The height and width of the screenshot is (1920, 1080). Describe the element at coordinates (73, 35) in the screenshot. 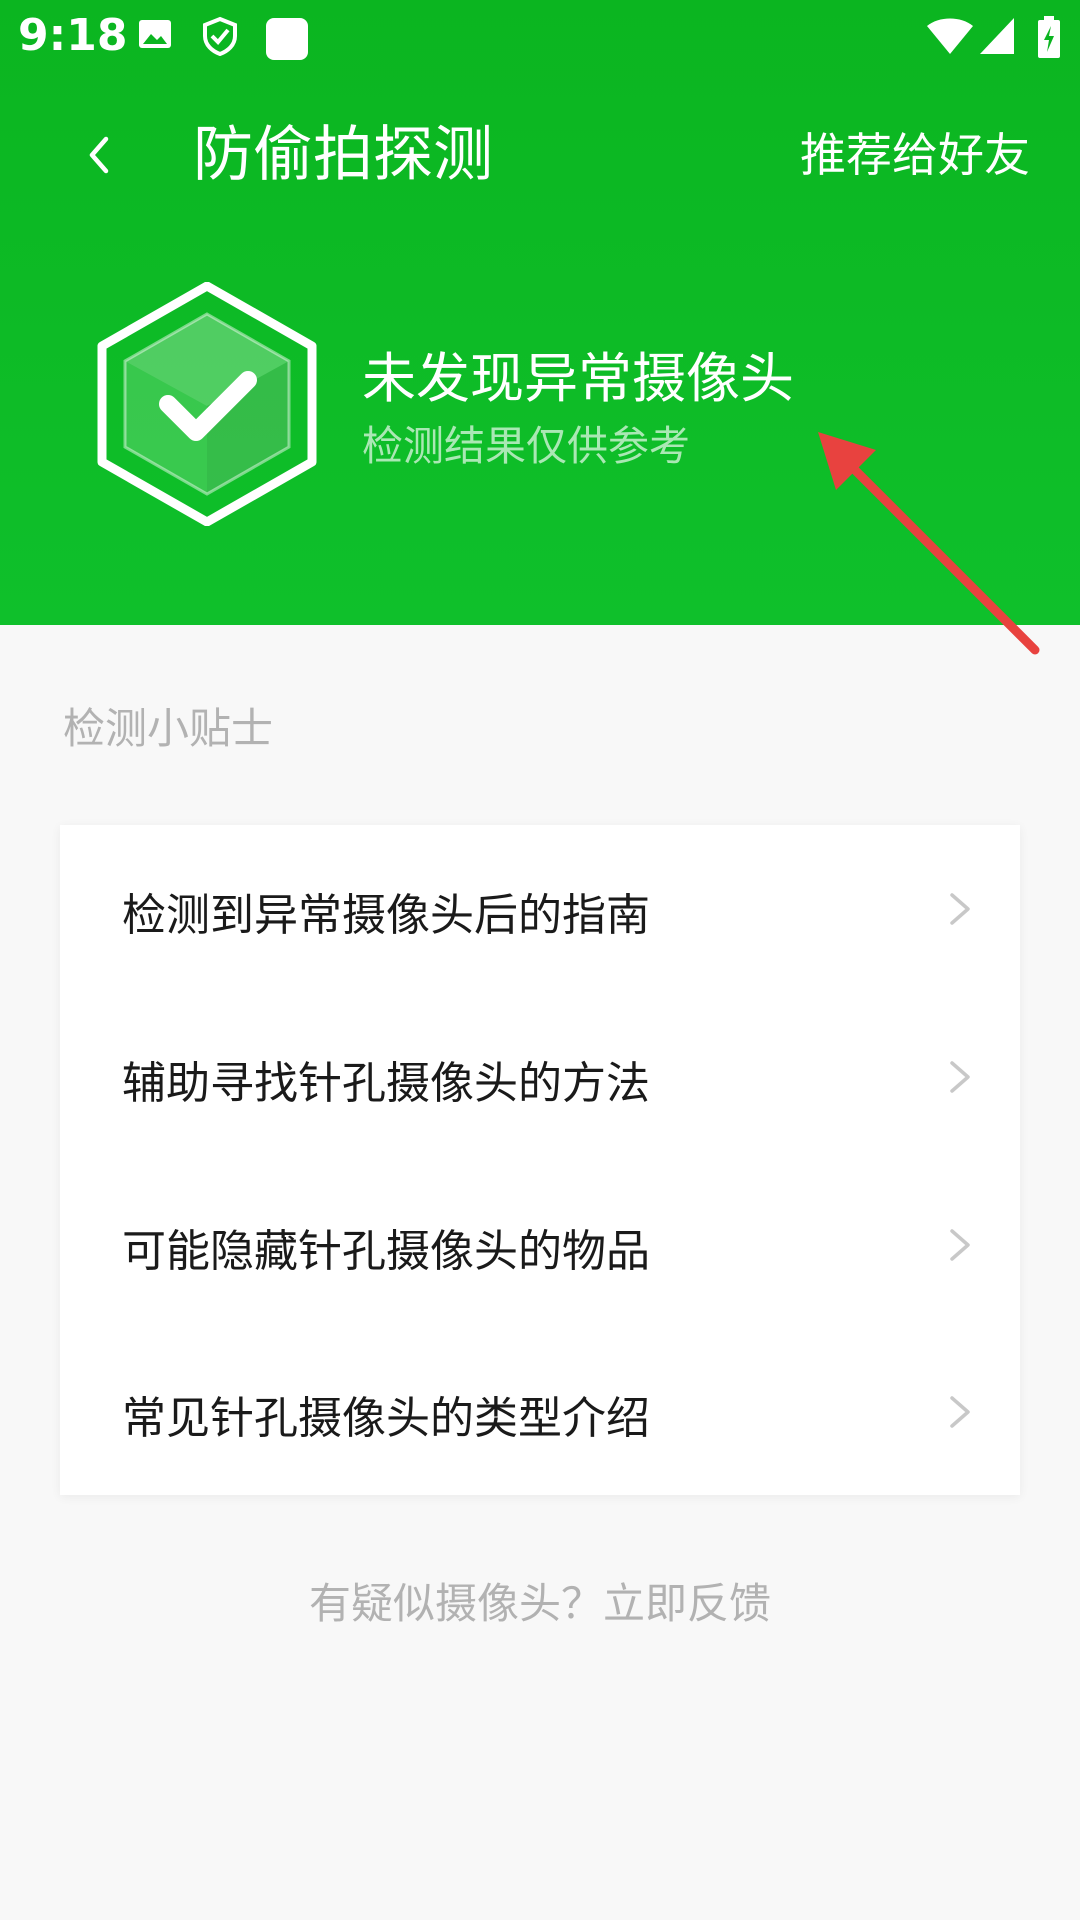

I see `status-time: 9:18` at that location.